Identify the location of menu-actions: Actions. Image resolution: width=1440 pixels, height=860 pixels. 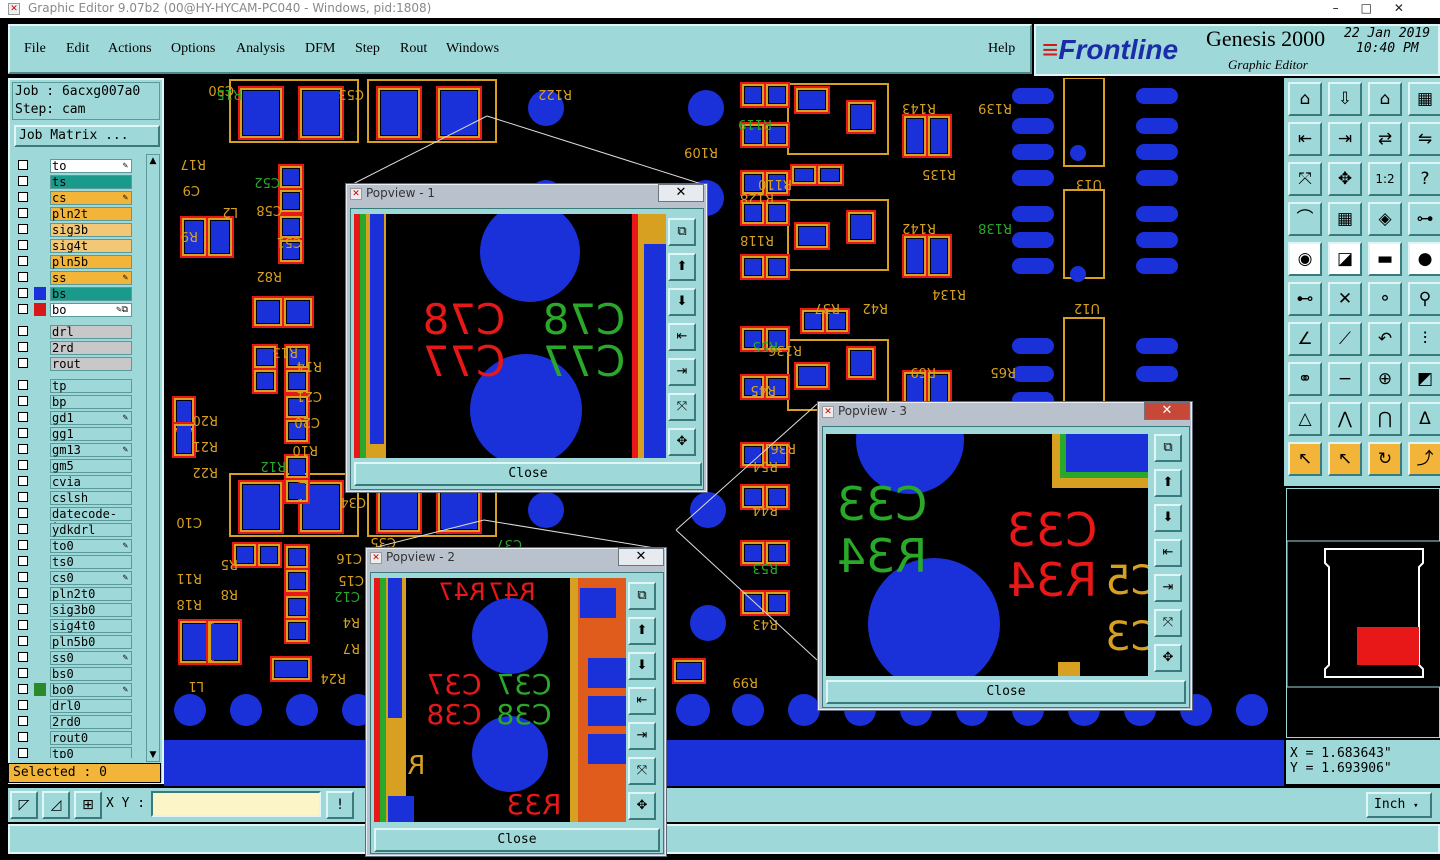
(130, 49).